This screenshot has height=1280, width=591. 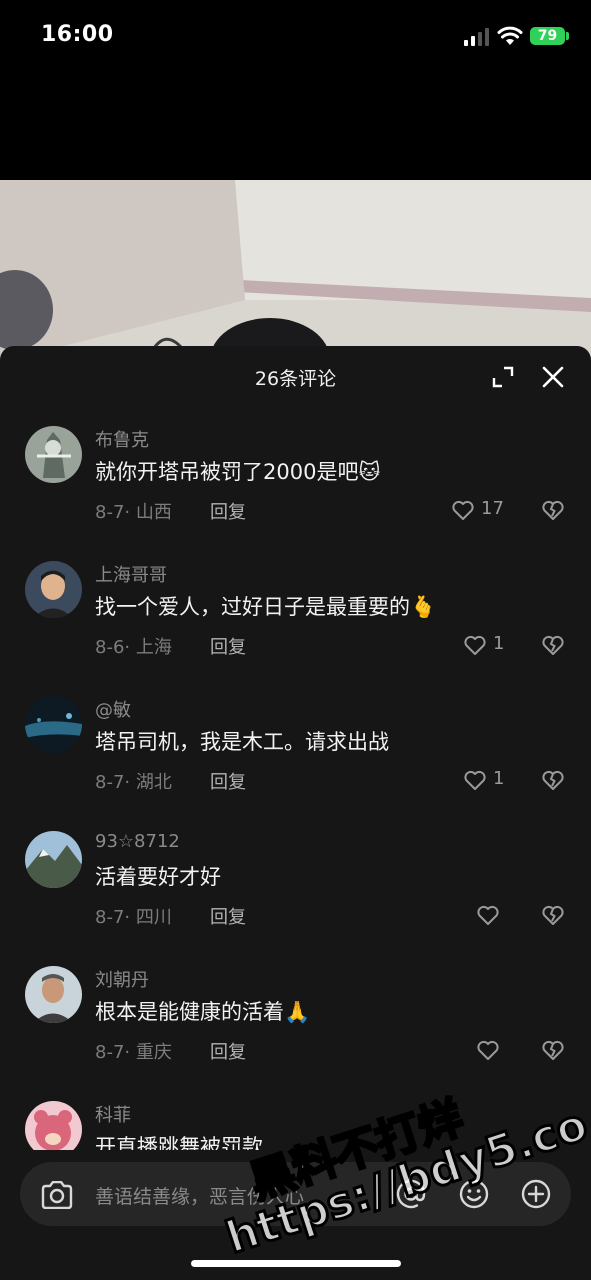 What do you see at coordinates (423, 607) in the screenshot?
I see `heart-hands-emoji: 🫰` at bounding box center [423, 607].